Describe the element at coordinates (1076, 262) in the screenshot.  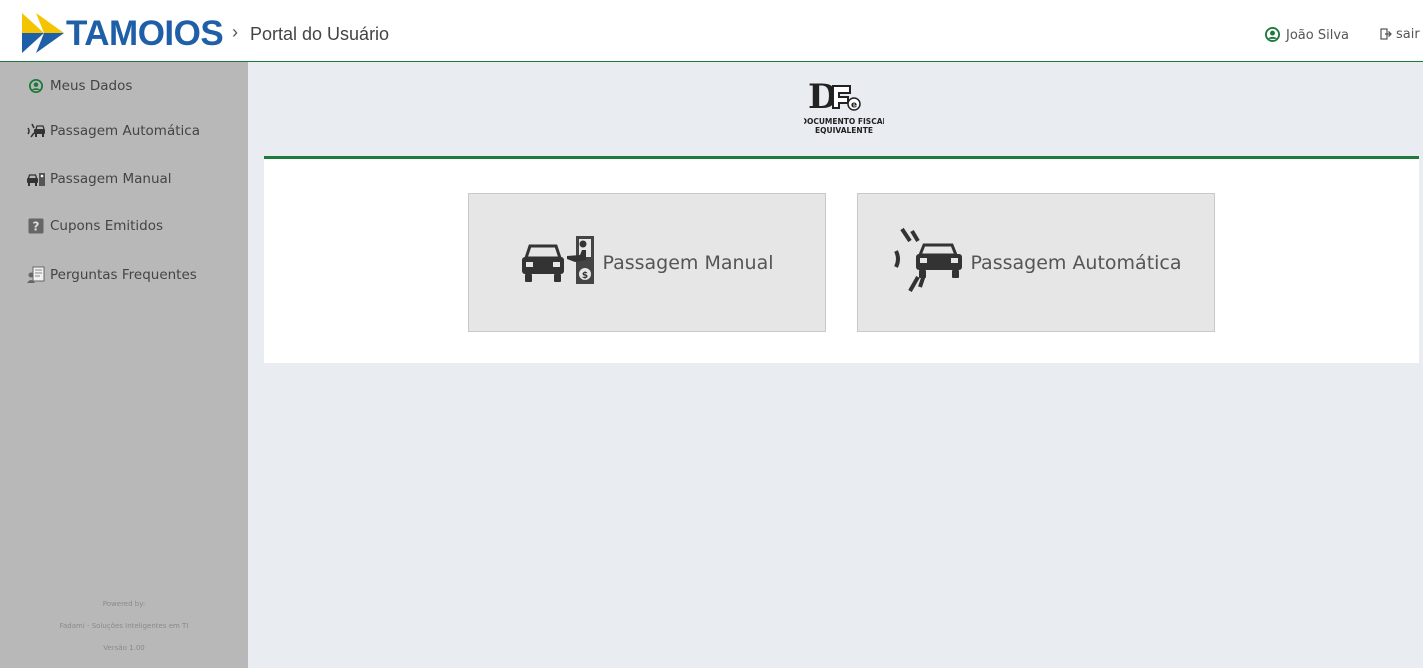
I see `tile-label: Passagem Automática` at that location.